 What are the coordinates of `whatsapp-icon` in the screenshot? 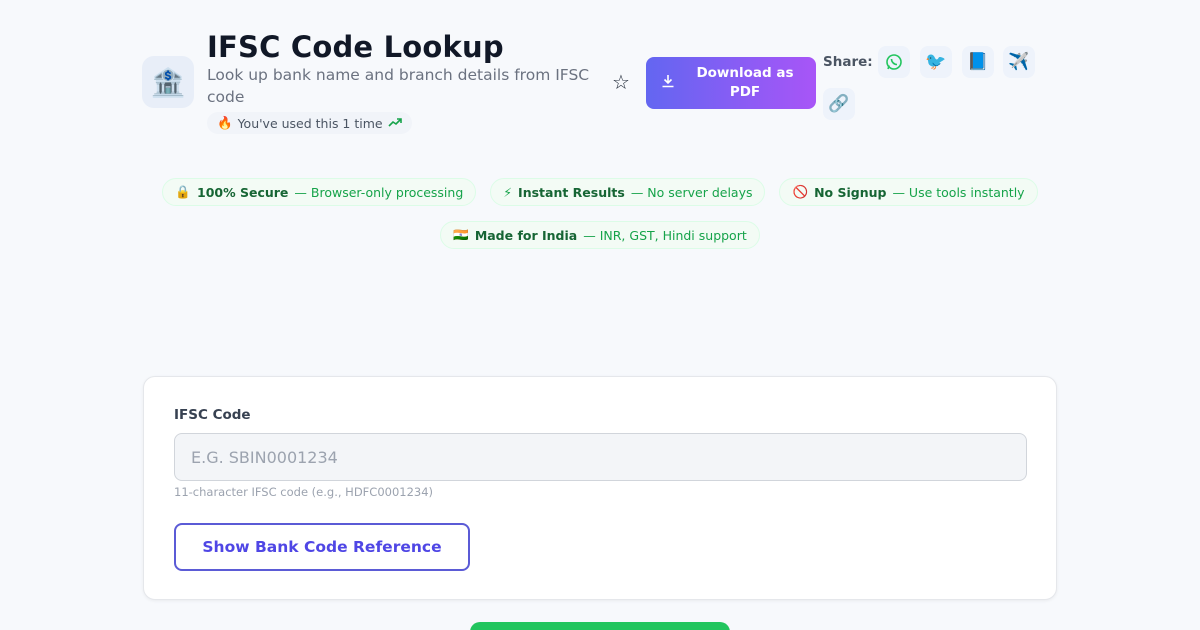 It's located at (894, 62).